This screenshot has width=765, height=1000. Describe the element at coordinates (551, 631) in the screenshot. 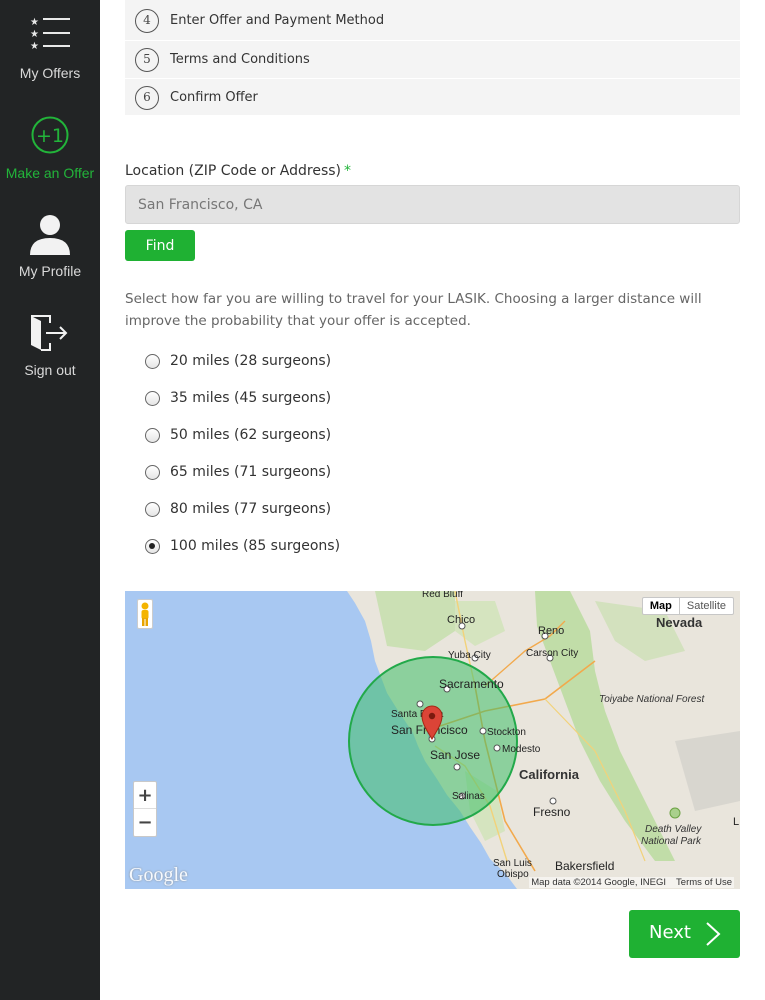

I see `map-label: Reno` at that location.